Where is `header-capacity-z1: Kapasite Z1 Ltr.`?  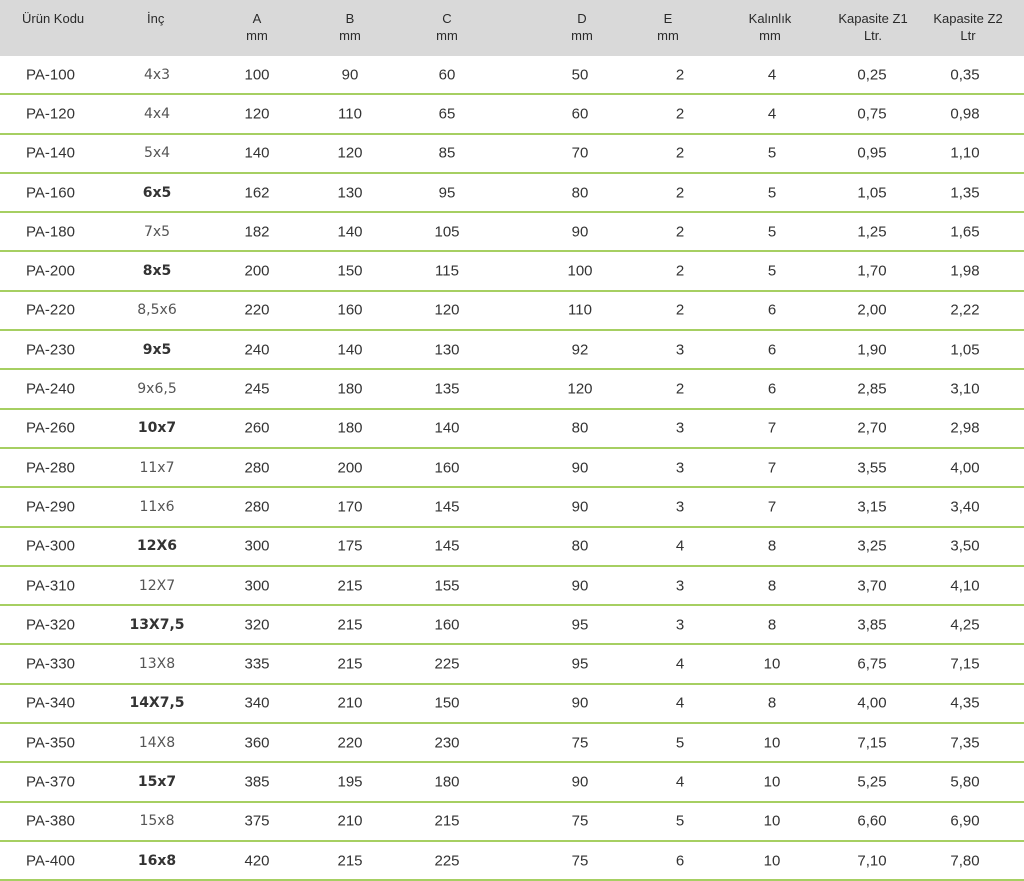
header-capacity-z1: Kapasite Z1 Ltr. is located at coordinates (873, 27).